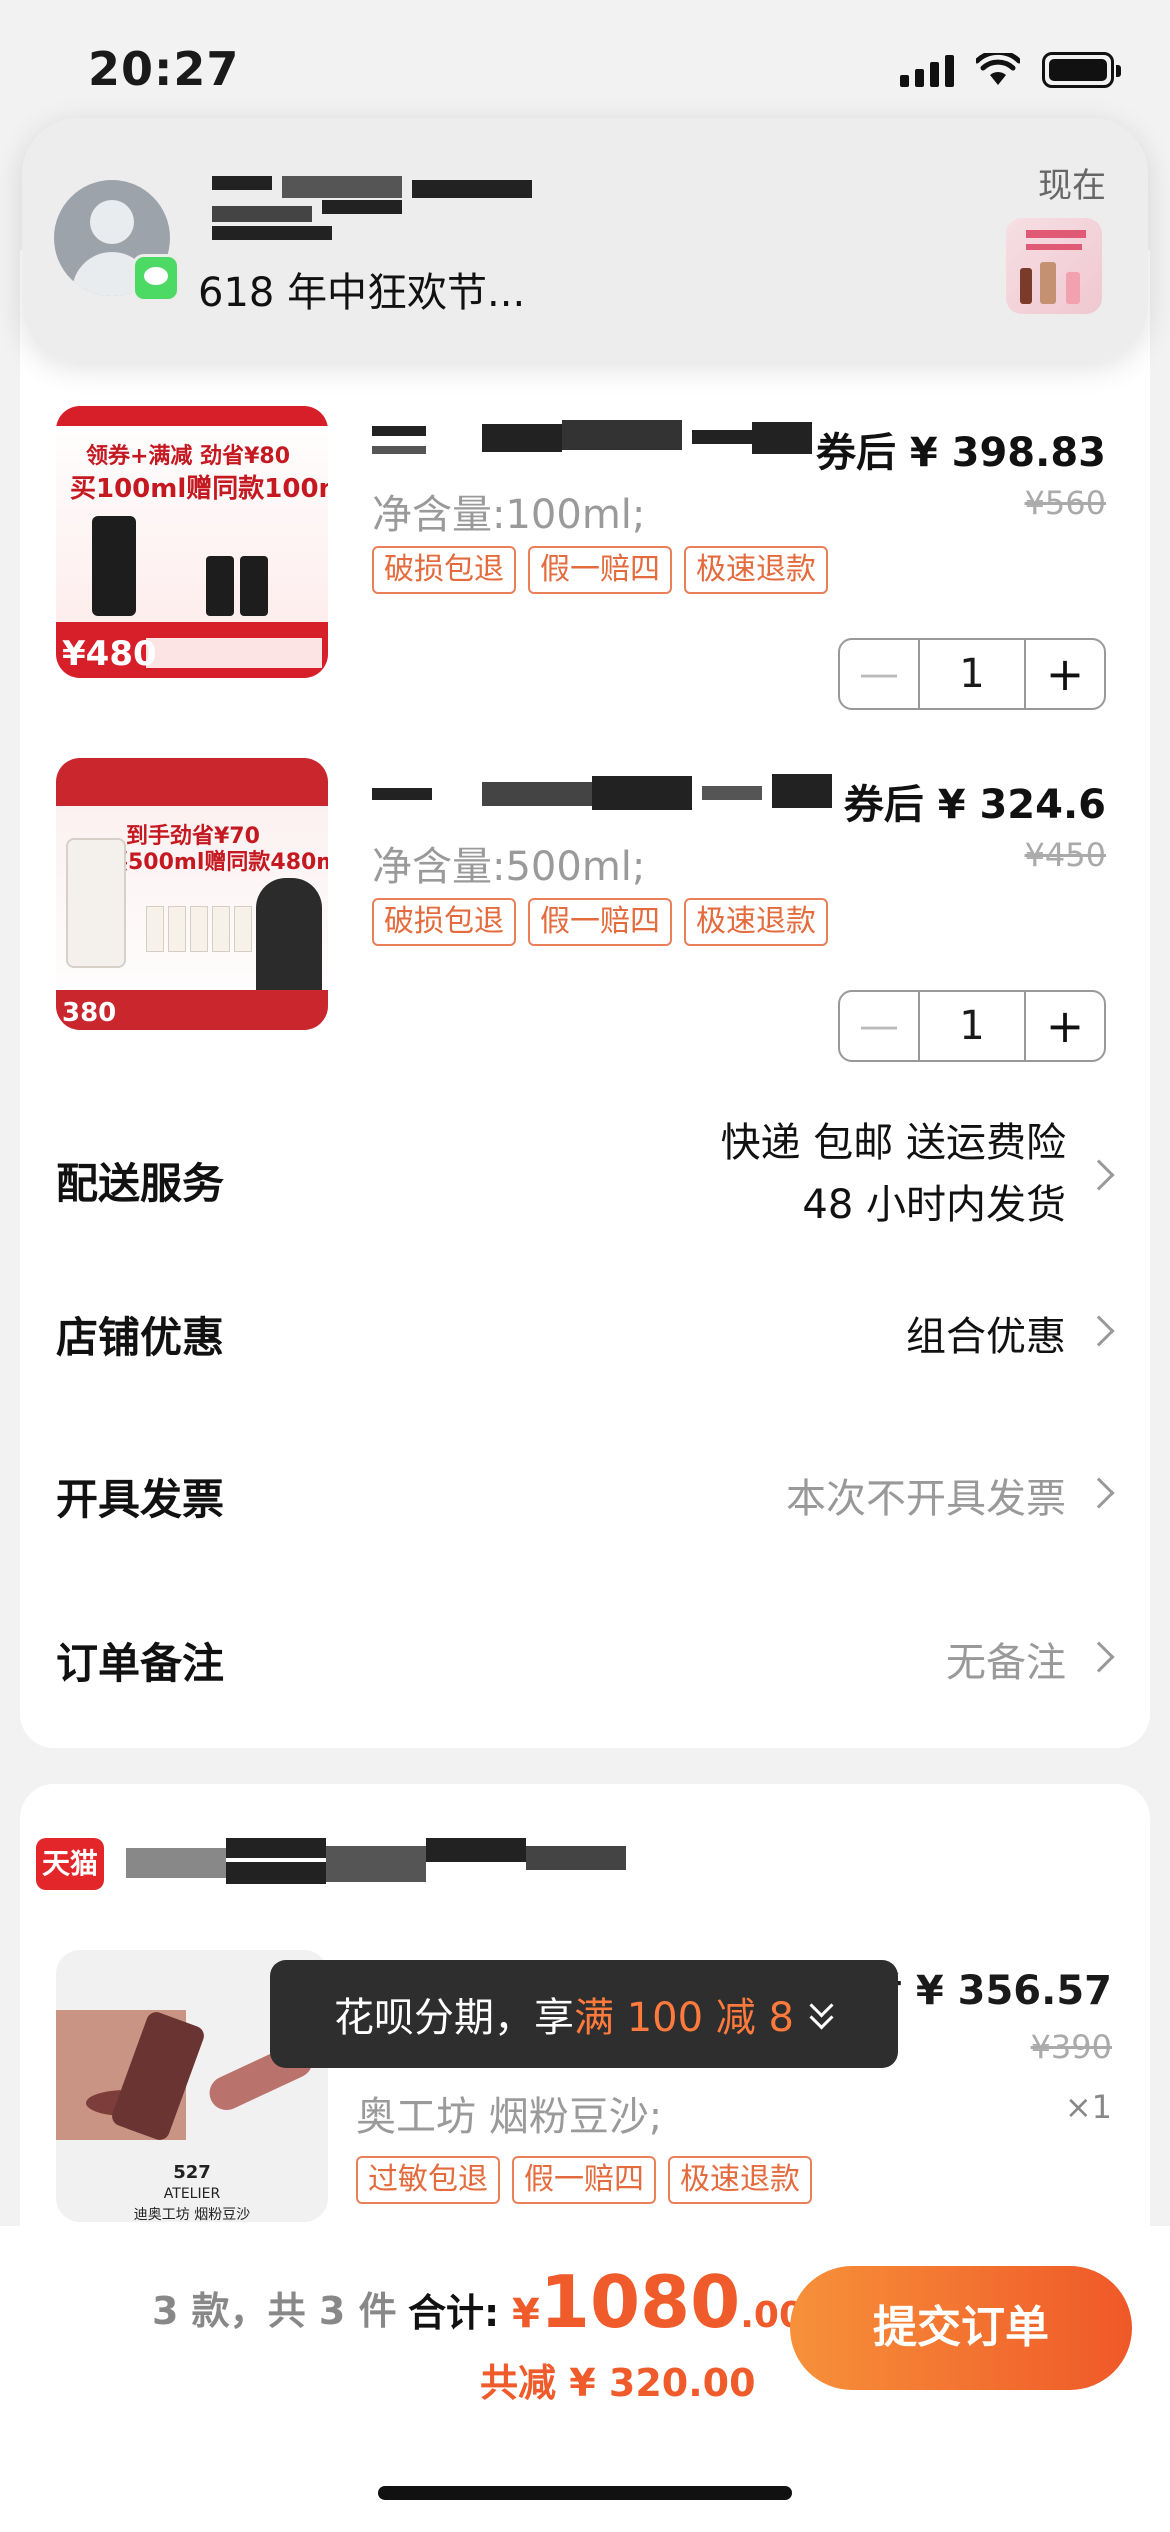  What do you see at coordinates (1071, 2047) in the screenshot?
I see `original-price: ¥390` at bounding box center [1071, 2047].